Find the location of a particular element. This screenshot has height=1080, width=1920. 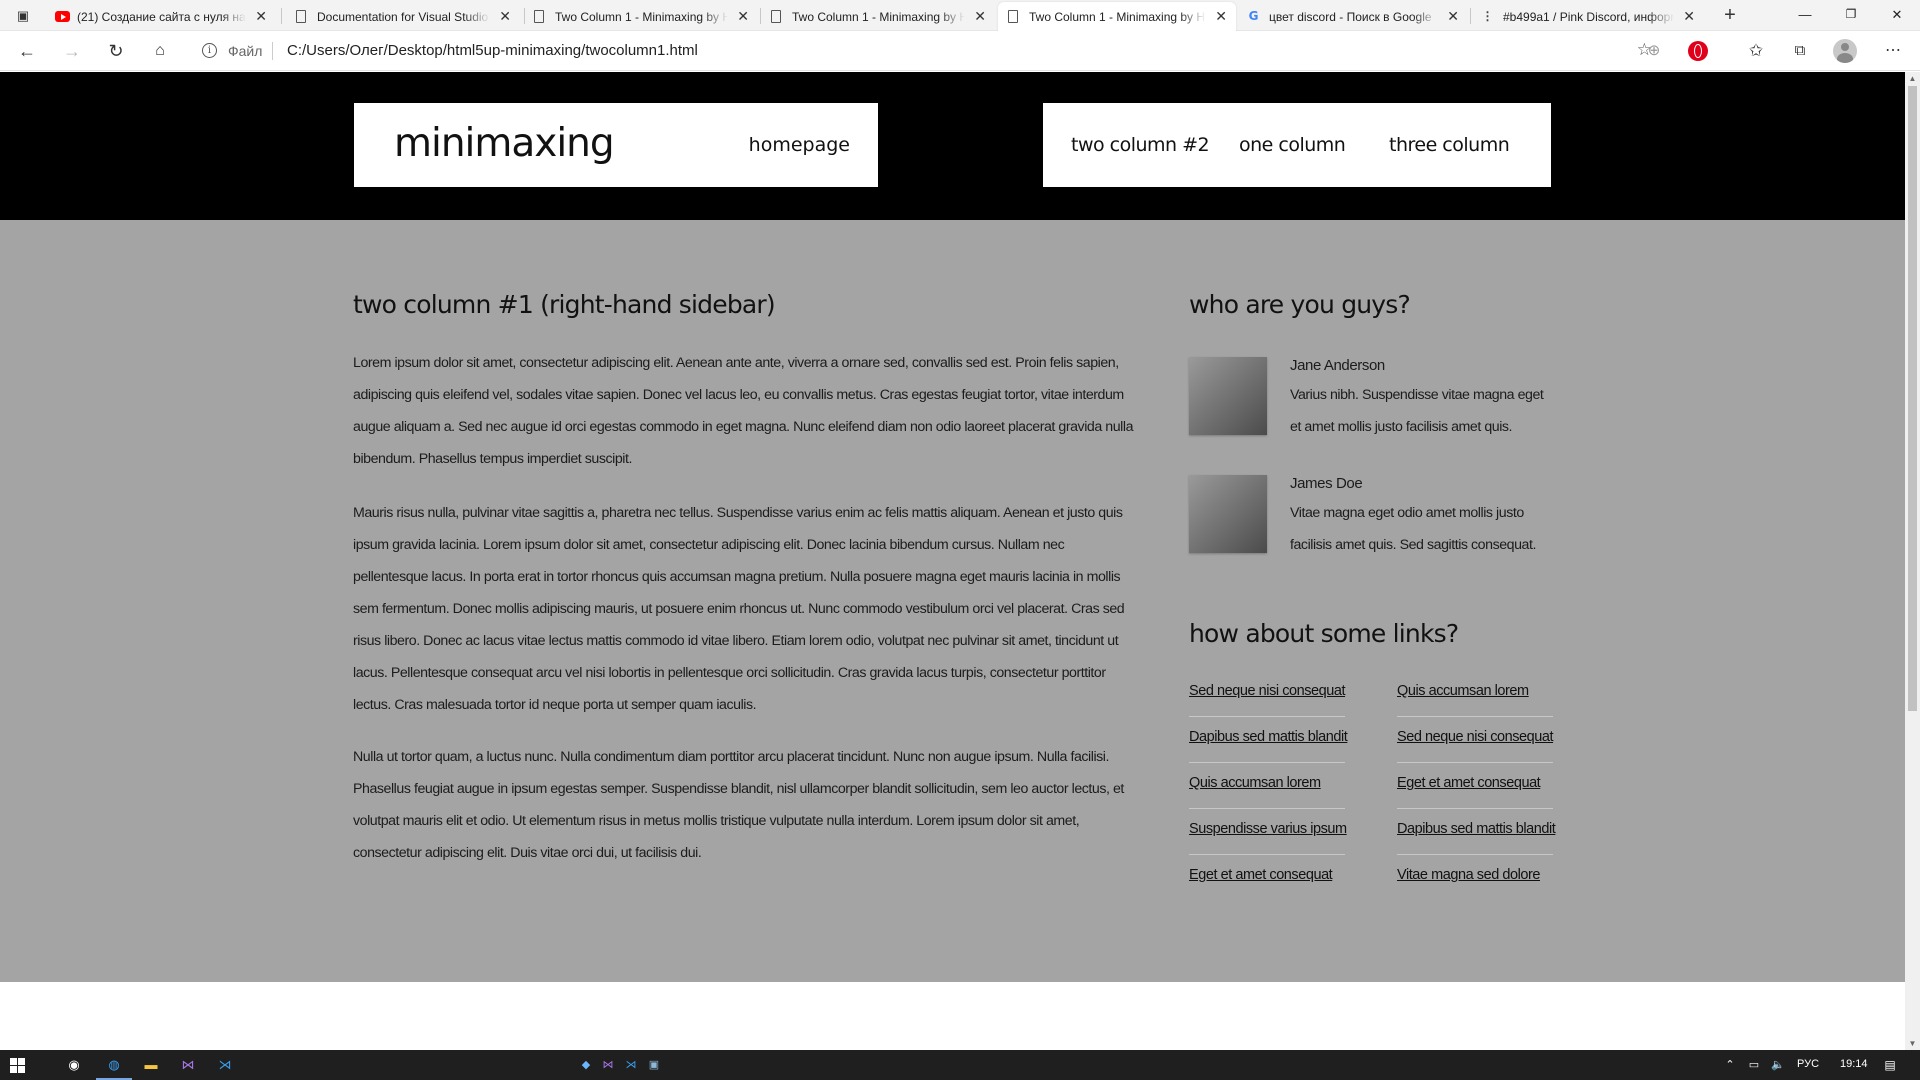

browser-tab: ⋮ #b499a1 / Pink Discord, информация ✕ is located at coordinates (1588, 16).